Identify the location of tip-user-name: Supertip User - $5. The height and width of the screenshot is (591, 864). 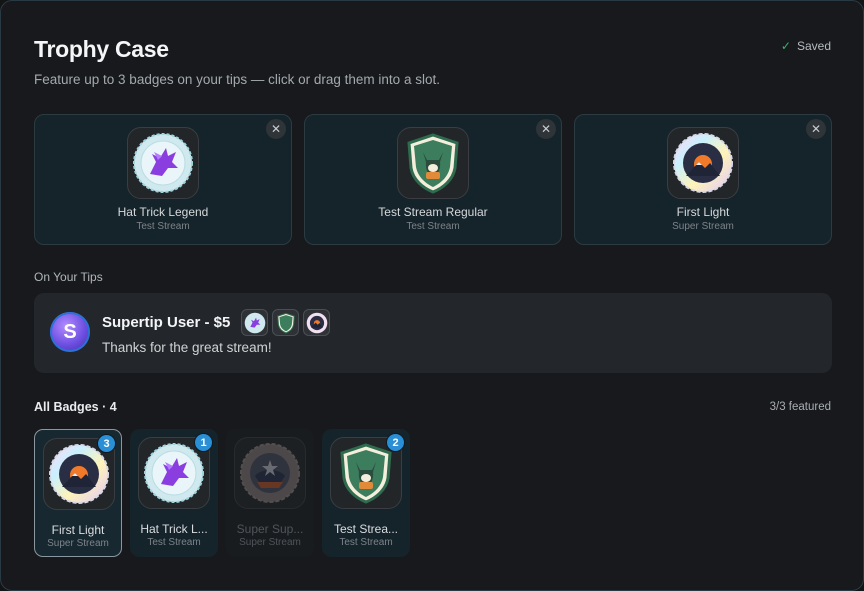
(166, 322).